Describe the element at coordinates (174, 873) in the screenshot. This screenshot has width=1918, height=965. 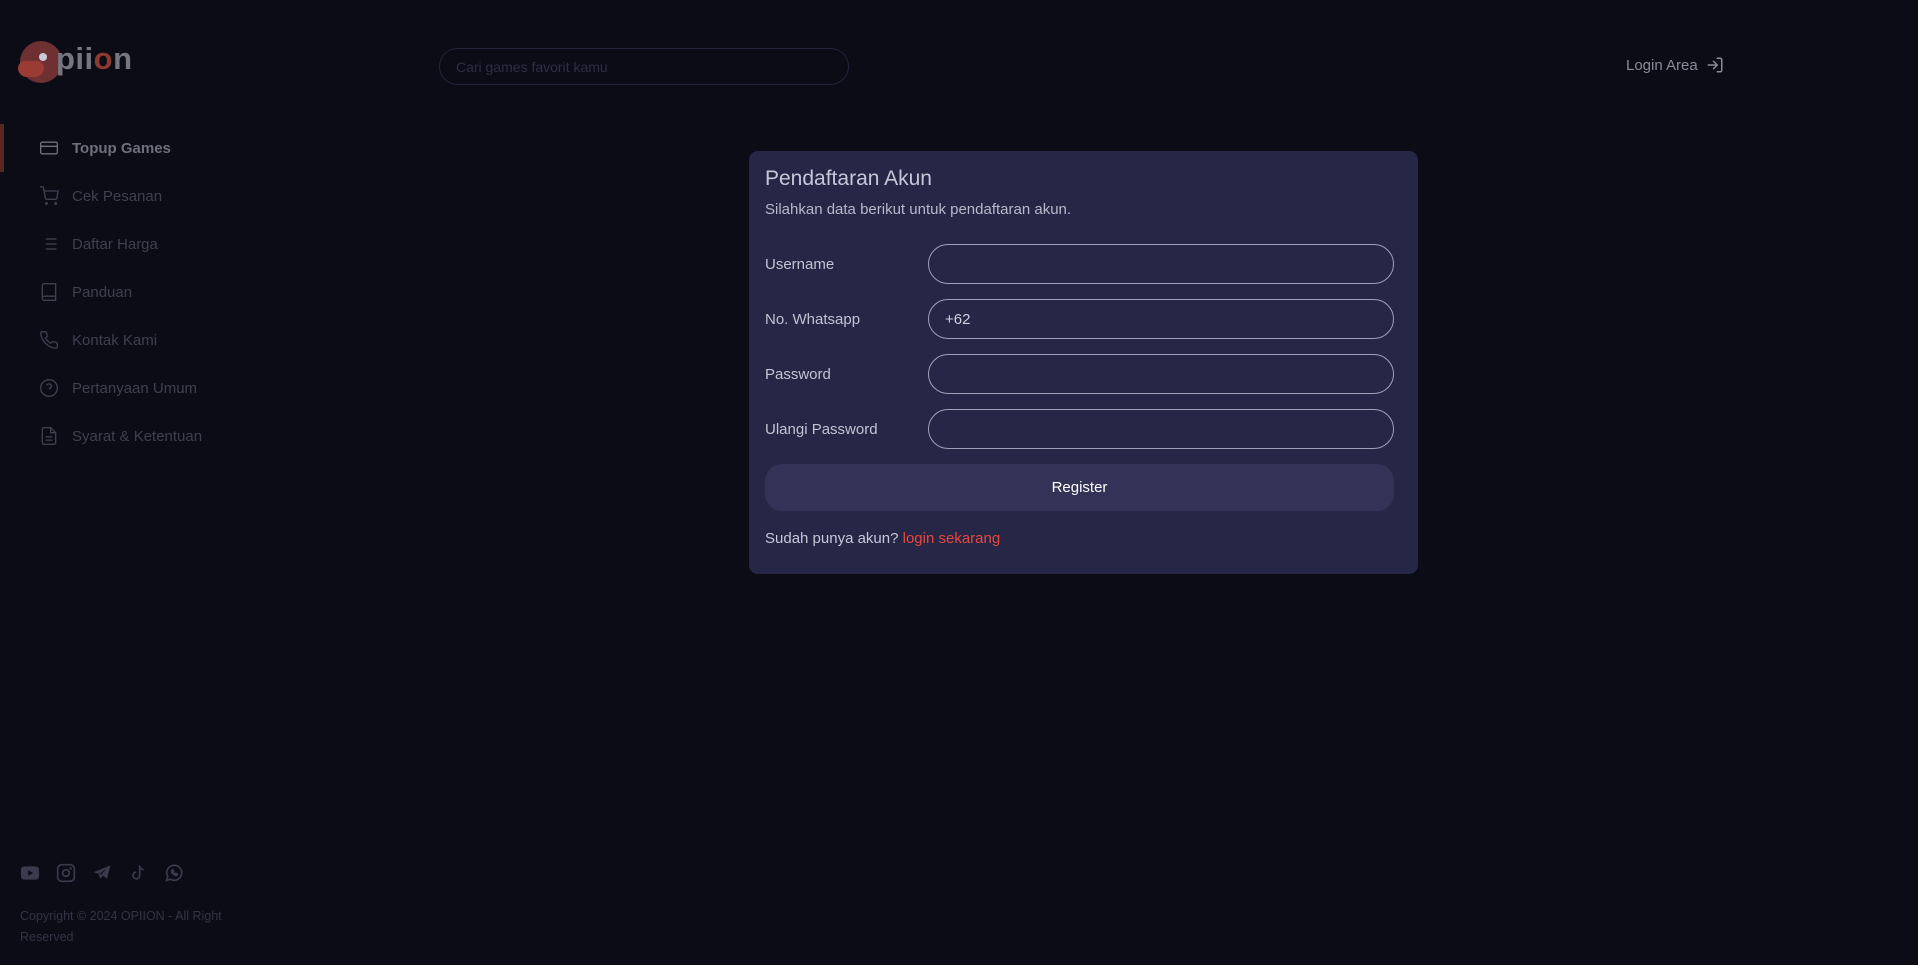
I see `whatsapp-icon` at that location.